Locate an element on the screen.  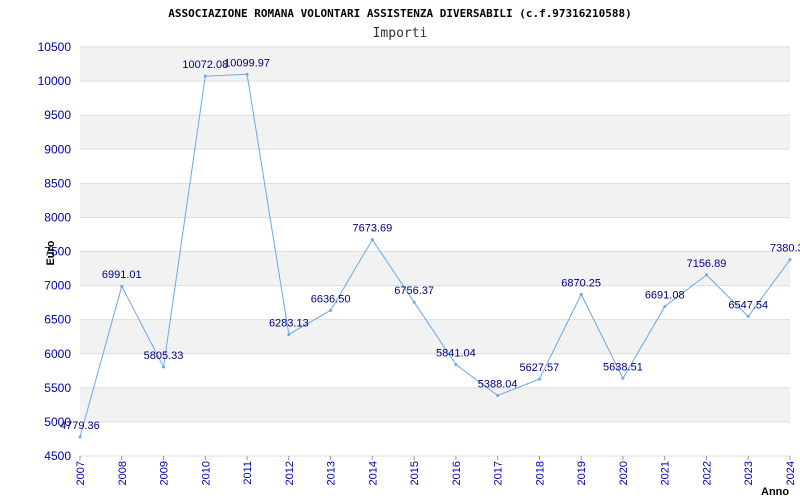
y-axis-label: Euro is located at coordinates (51, 252).